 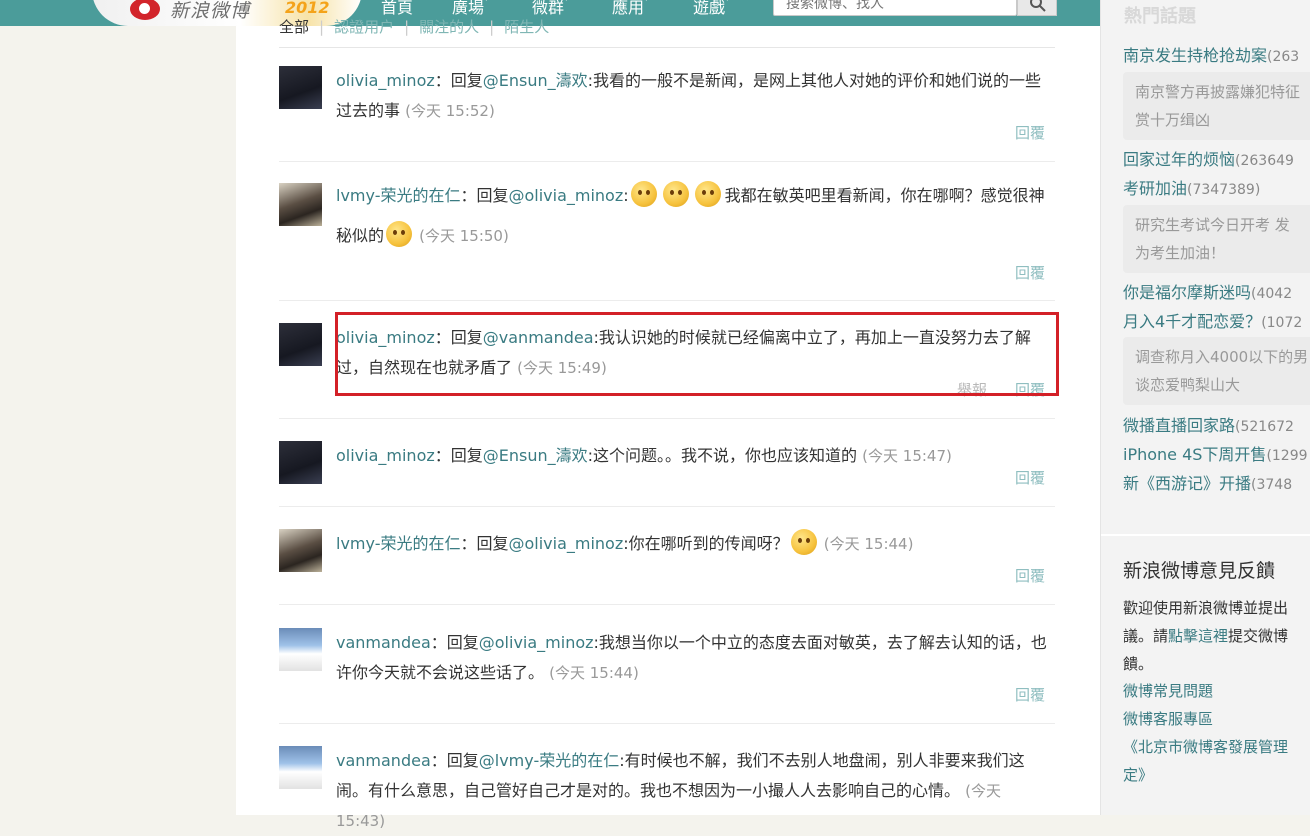 What do you see at coordinates (1207, 291) in the screenshot?
I see `hot-topic-item: 你是福尔摩斯迷吗(4042` at bounding box center [1207, 291].